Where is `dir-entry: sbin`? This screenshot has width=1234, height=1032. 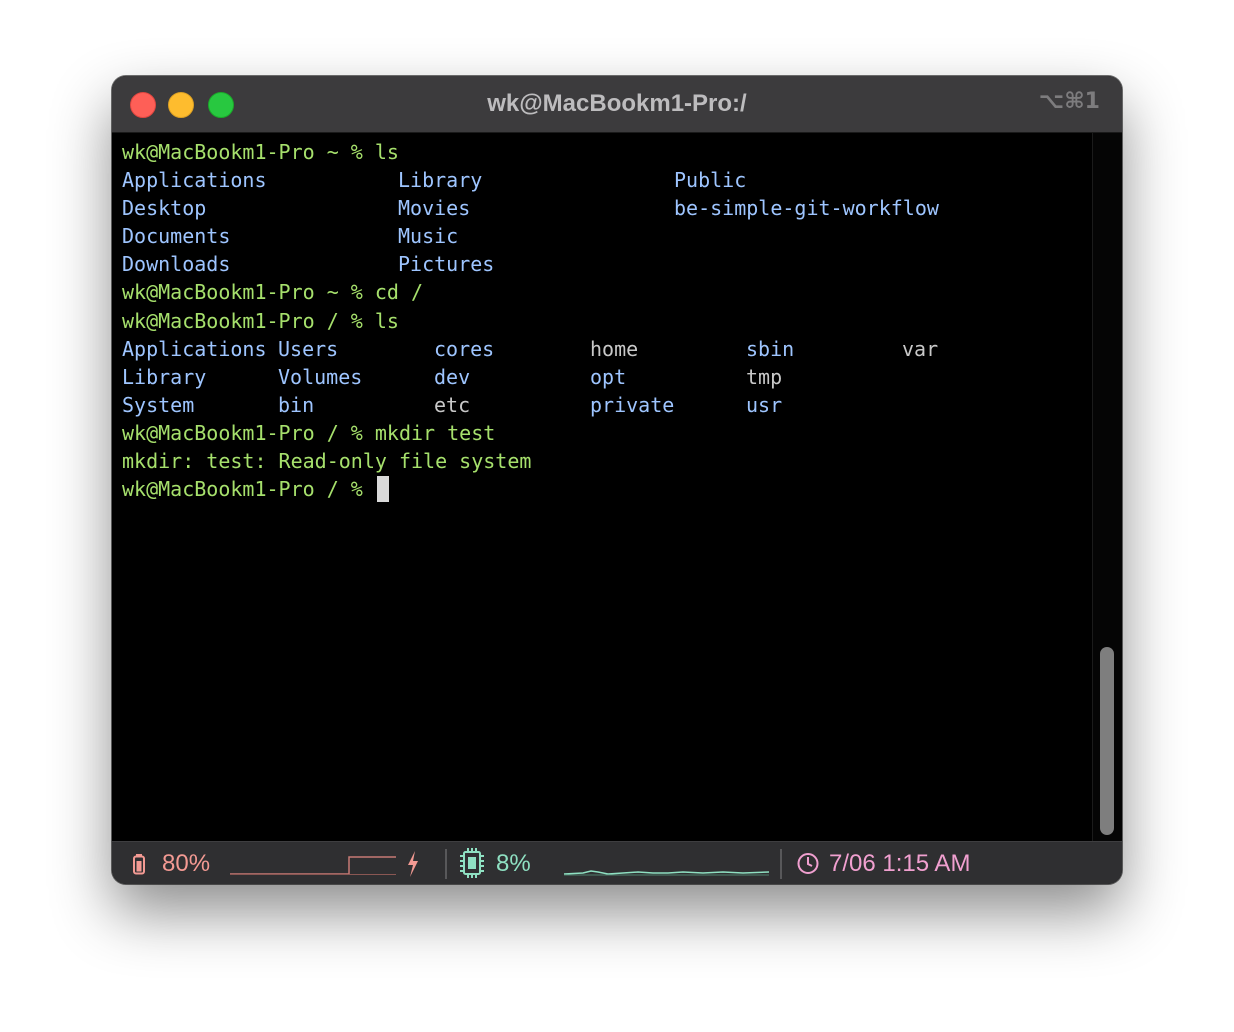 dir-entry: sbin is located at coordinates (770, 348).